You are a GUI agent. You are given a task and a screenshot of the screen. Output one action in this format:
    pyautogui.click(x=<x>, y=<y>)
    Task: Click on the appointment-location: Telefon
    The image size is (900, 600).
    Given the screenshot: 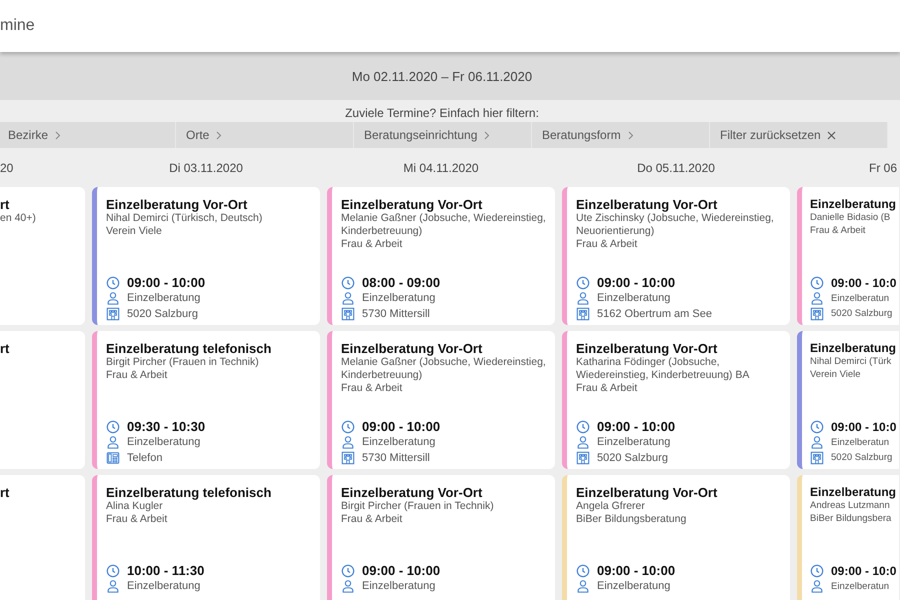 What is the action you would take?
    pyautogui.click(x=144, y=458)
    